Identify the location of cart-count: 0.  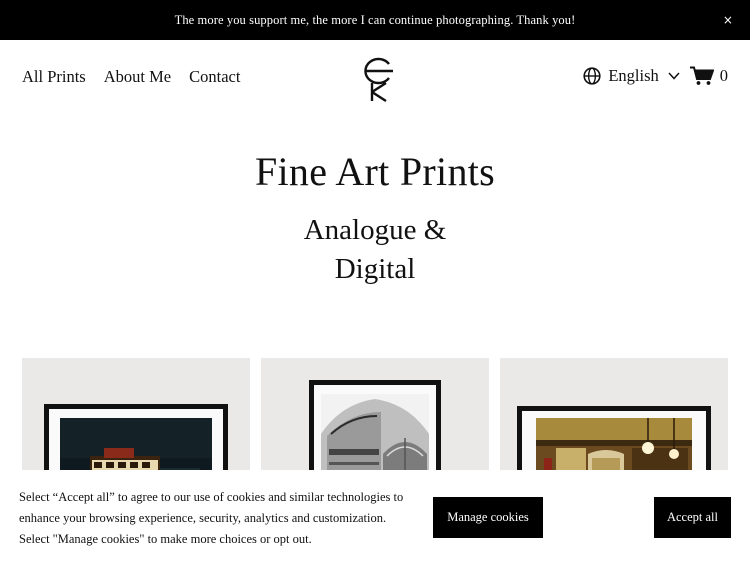
(723, 75).